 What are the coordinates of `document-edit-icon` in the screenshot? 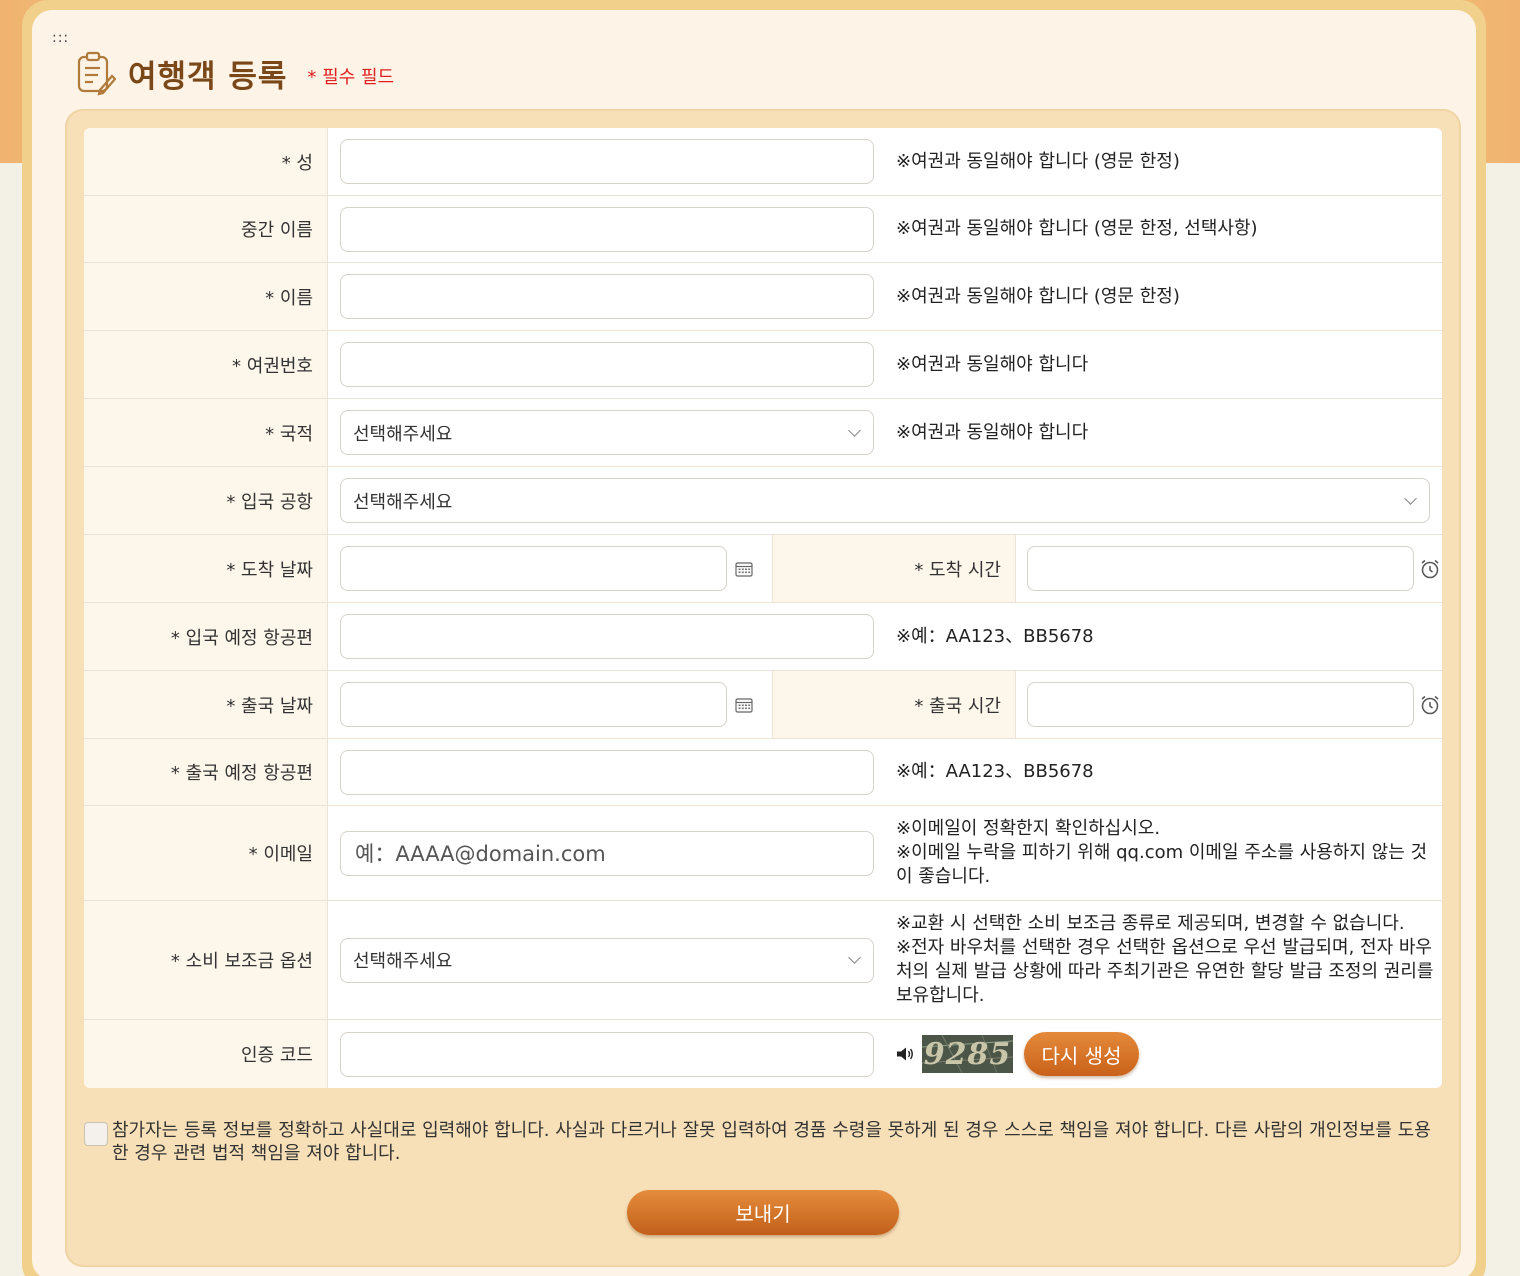 It's located at (96, 73).